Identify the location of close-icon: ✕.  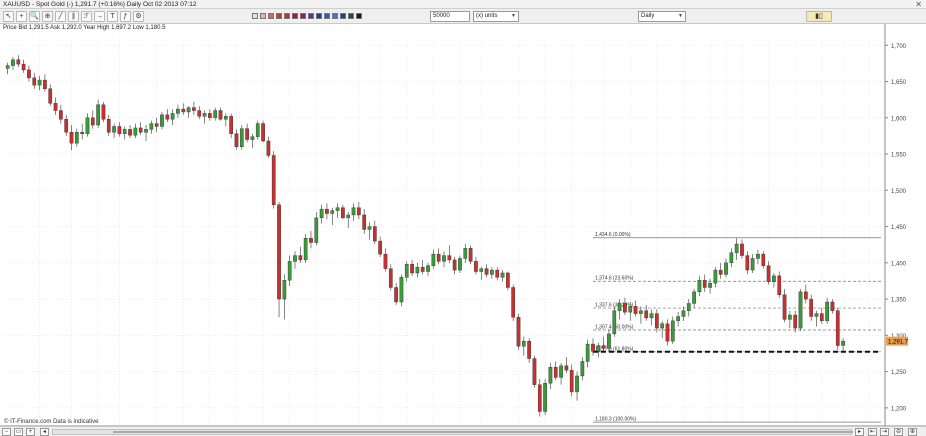
(918, 4).